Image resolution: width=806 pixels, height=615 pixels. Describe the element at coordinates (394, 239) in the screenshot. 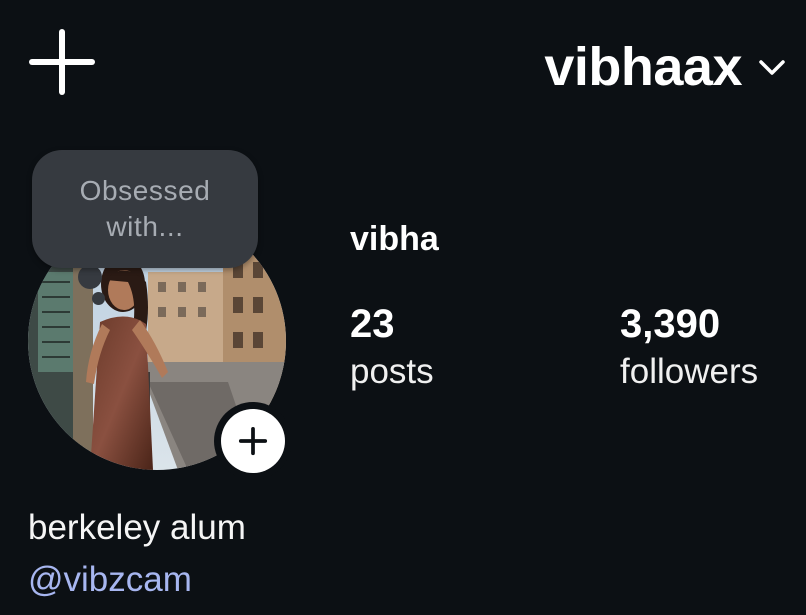

I see `display-name: vibha` at that location.